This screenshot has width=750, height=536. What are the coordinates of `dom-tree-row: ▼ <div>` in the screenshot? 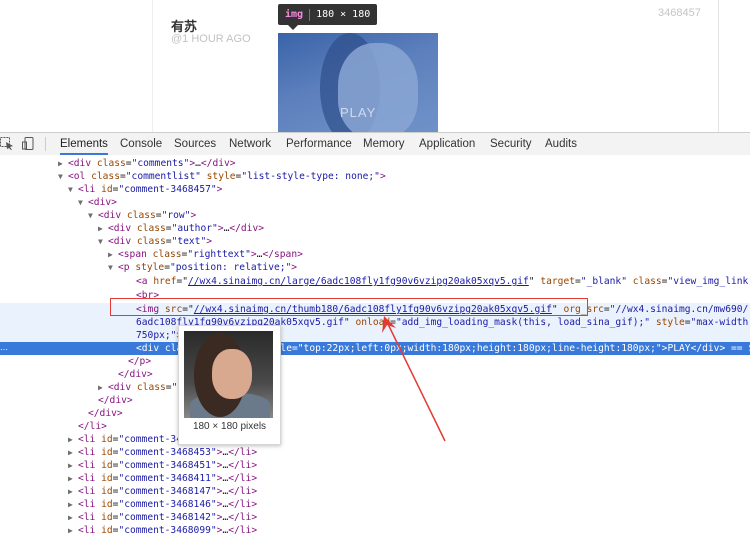 It's located at (375, 202).